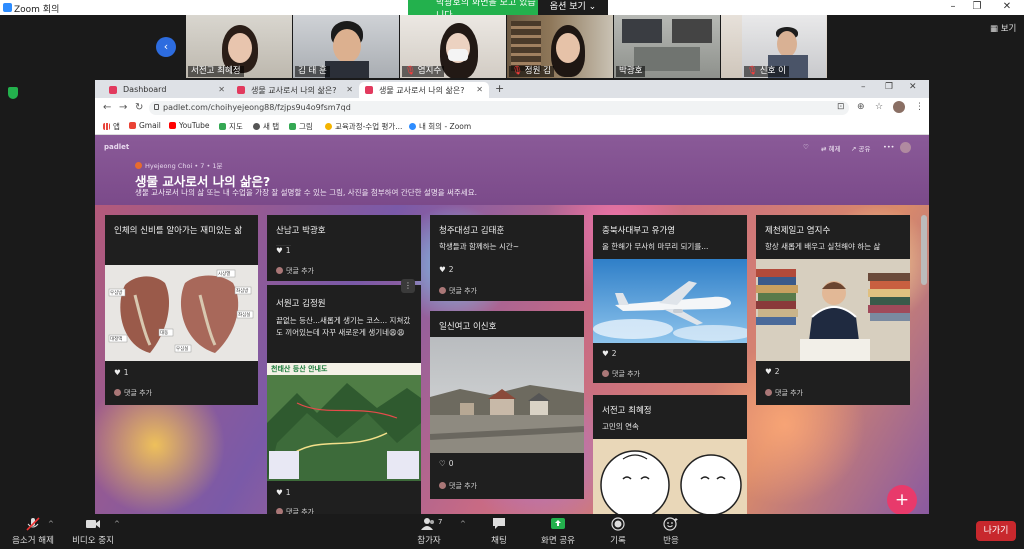  What do you see at coordinates (93, 531) in the screenshot?
I see `stop-video-button: 비디오 중지` at bounding box center [93, 531].